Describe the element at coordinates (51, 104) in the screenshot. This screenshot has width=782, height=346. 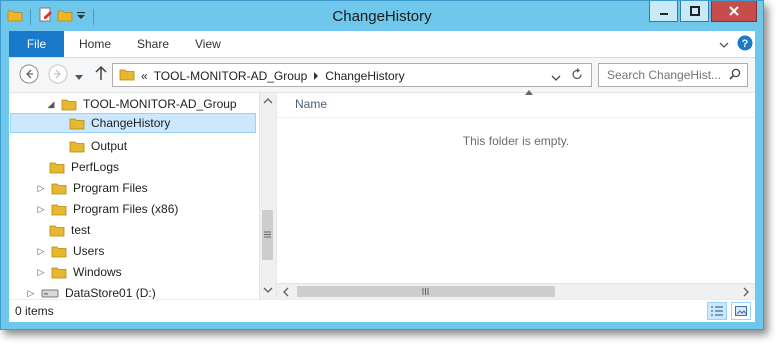
I see `collapse-arrow-icon: ◢` at that location.